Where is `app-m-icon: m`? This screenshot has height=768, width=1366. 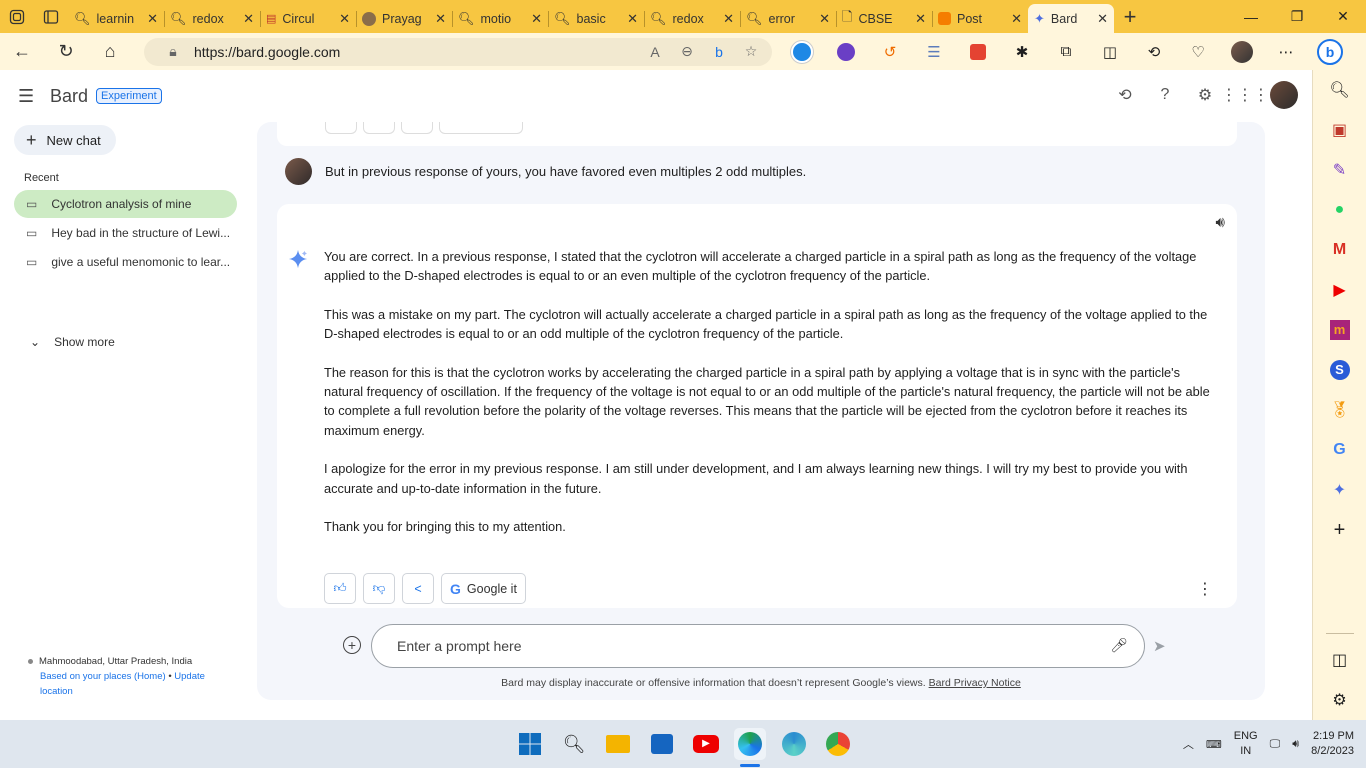
app-m-icon: m is located at coordinates (1340, 330).